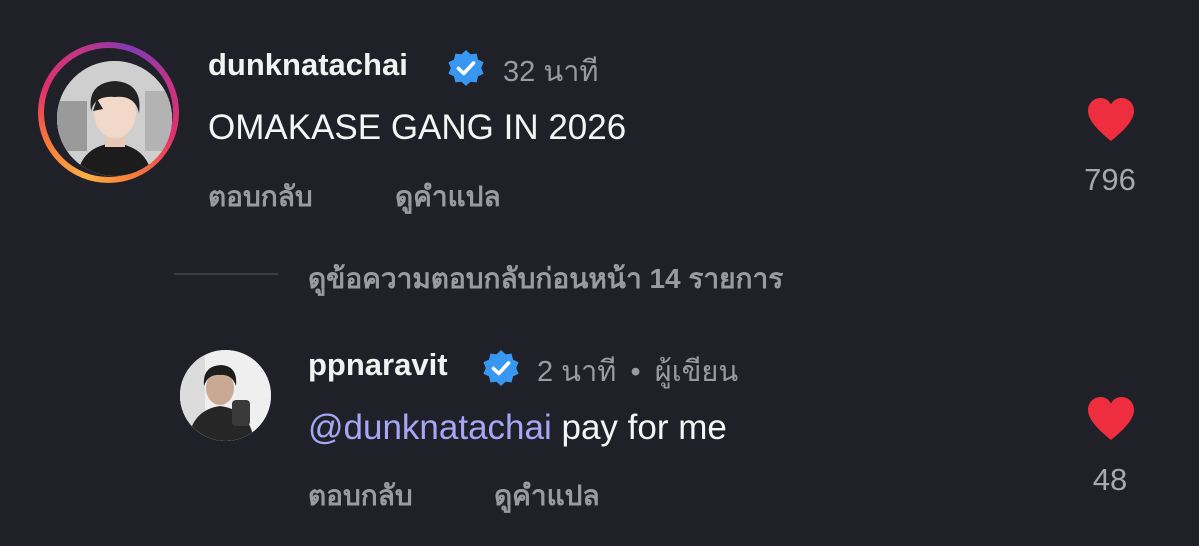 This screenshot has height=546, width=1199. What do you see at coordinates (226, 274) in the screenshot?
I see `replies-divider` at bounding box center [226, 274].